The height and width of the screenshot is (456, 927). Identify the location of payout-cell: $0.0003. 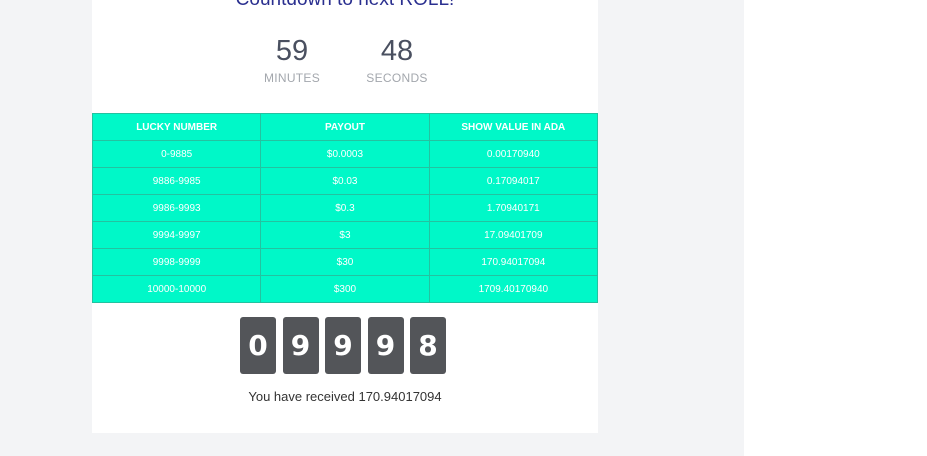
(345, 154).